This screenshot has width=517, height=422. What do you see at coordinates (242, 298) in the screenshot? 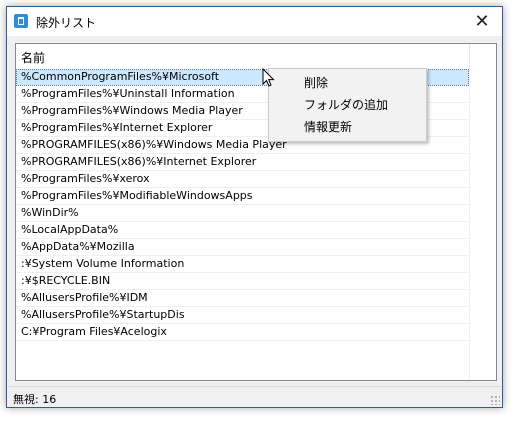
I see `list-item: %AllusersProfile%¥IDM` at bounding box center [242, 298].